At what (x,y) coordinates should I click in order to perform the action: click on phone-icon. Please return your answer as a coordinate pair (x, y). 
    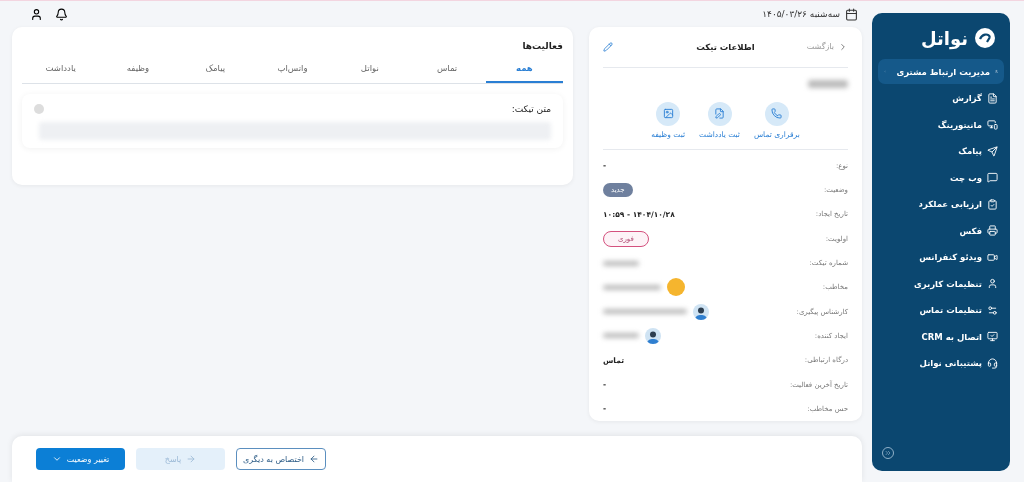
    Looking at the image, I should click on (777, 114).